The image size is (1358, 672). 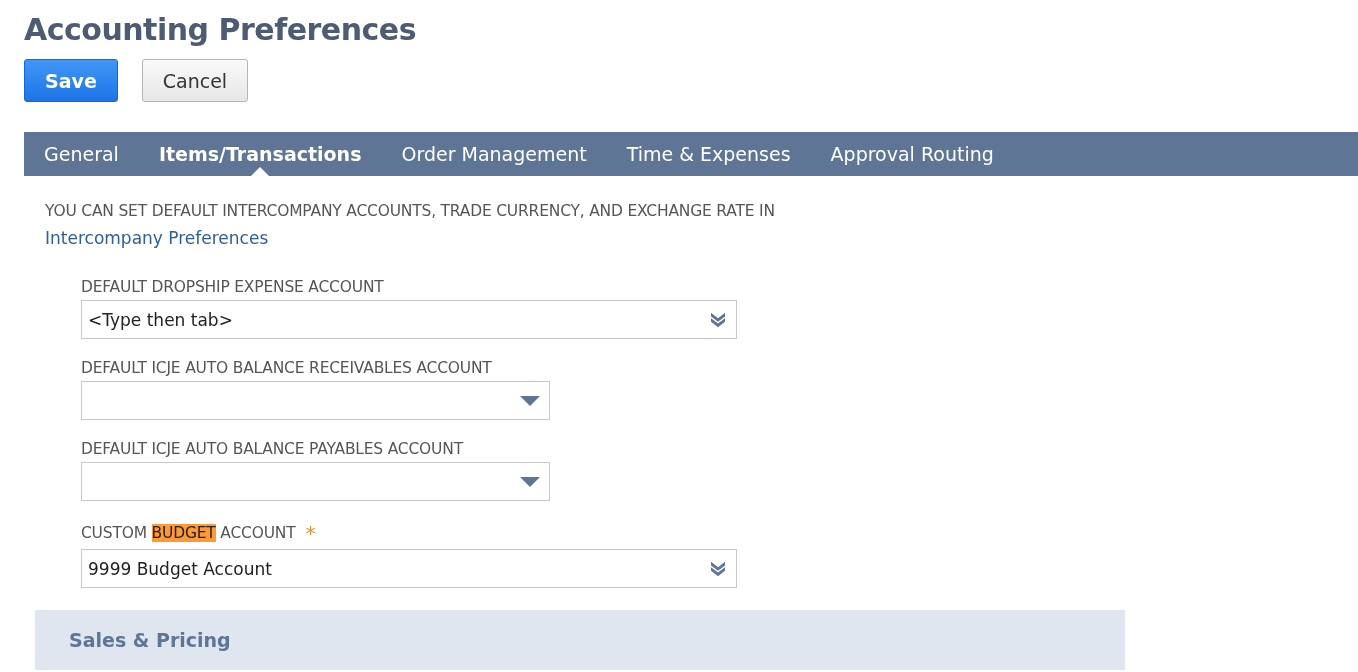 What do you see at coordinates (409, 568) in the screenshot?
I see `combo-field: 9999 Budget Account` at bounding box center [409, 568].